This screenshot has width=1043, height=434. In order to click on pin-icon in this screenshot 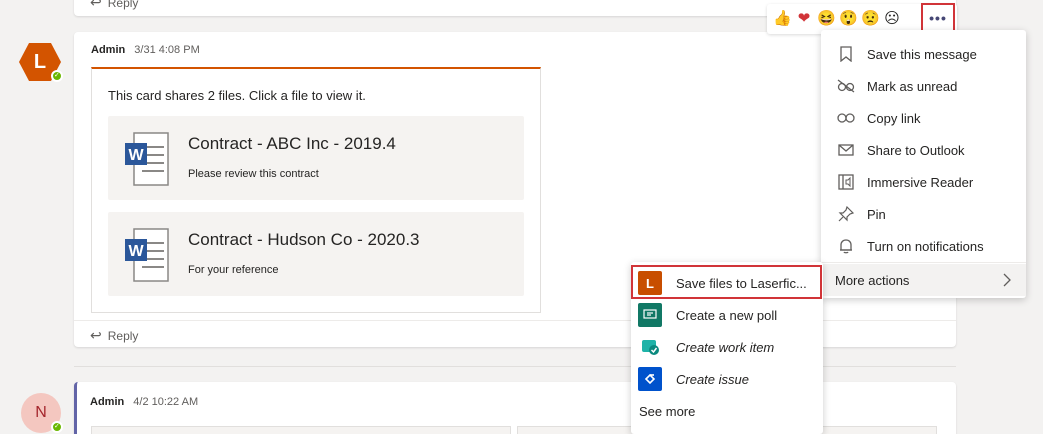, I will do `click(846, 214)`.